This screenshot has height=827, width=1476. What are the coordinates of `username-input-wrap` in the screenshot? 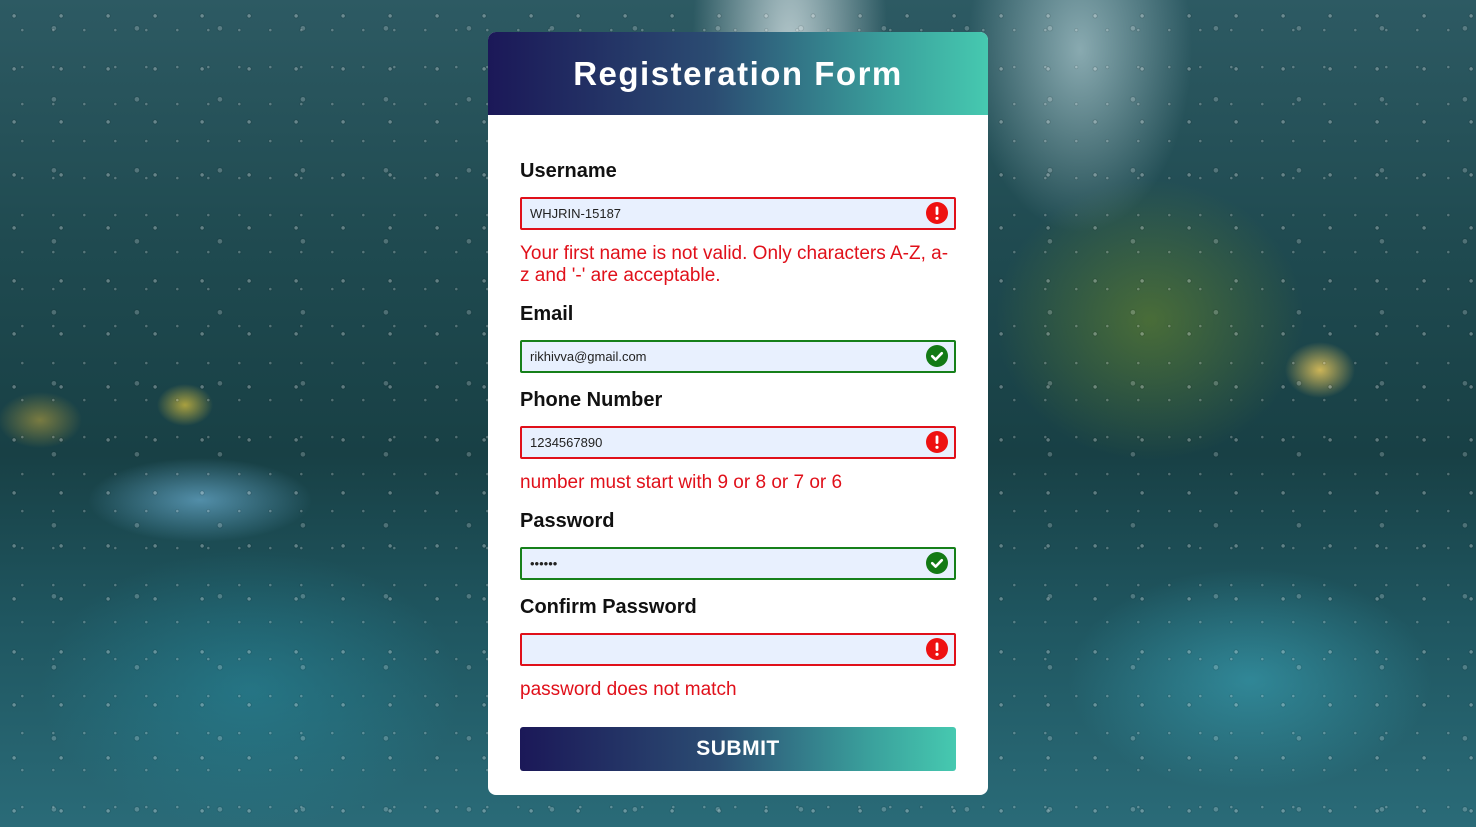 It's located at (738, 213).